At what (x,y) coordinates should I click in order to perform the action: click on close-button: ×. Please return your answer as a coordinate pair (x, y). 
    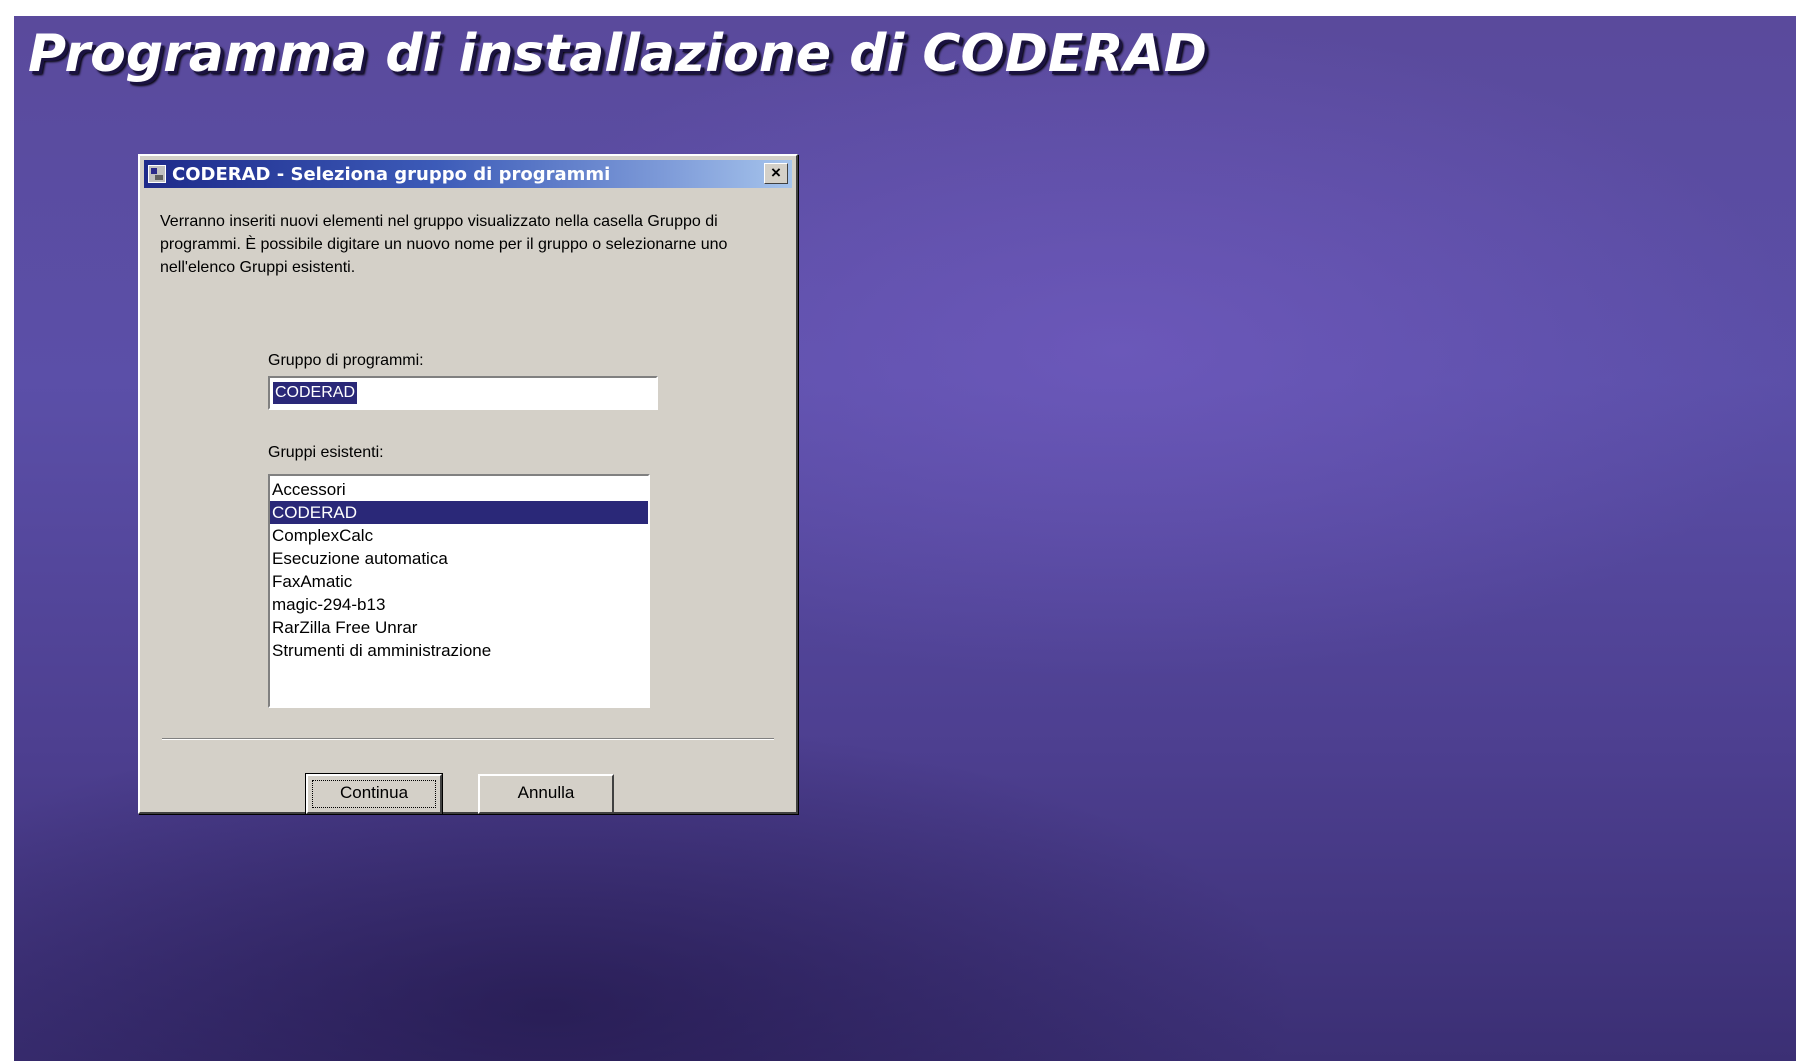
    Looking at the image, I should click on (776, 173).